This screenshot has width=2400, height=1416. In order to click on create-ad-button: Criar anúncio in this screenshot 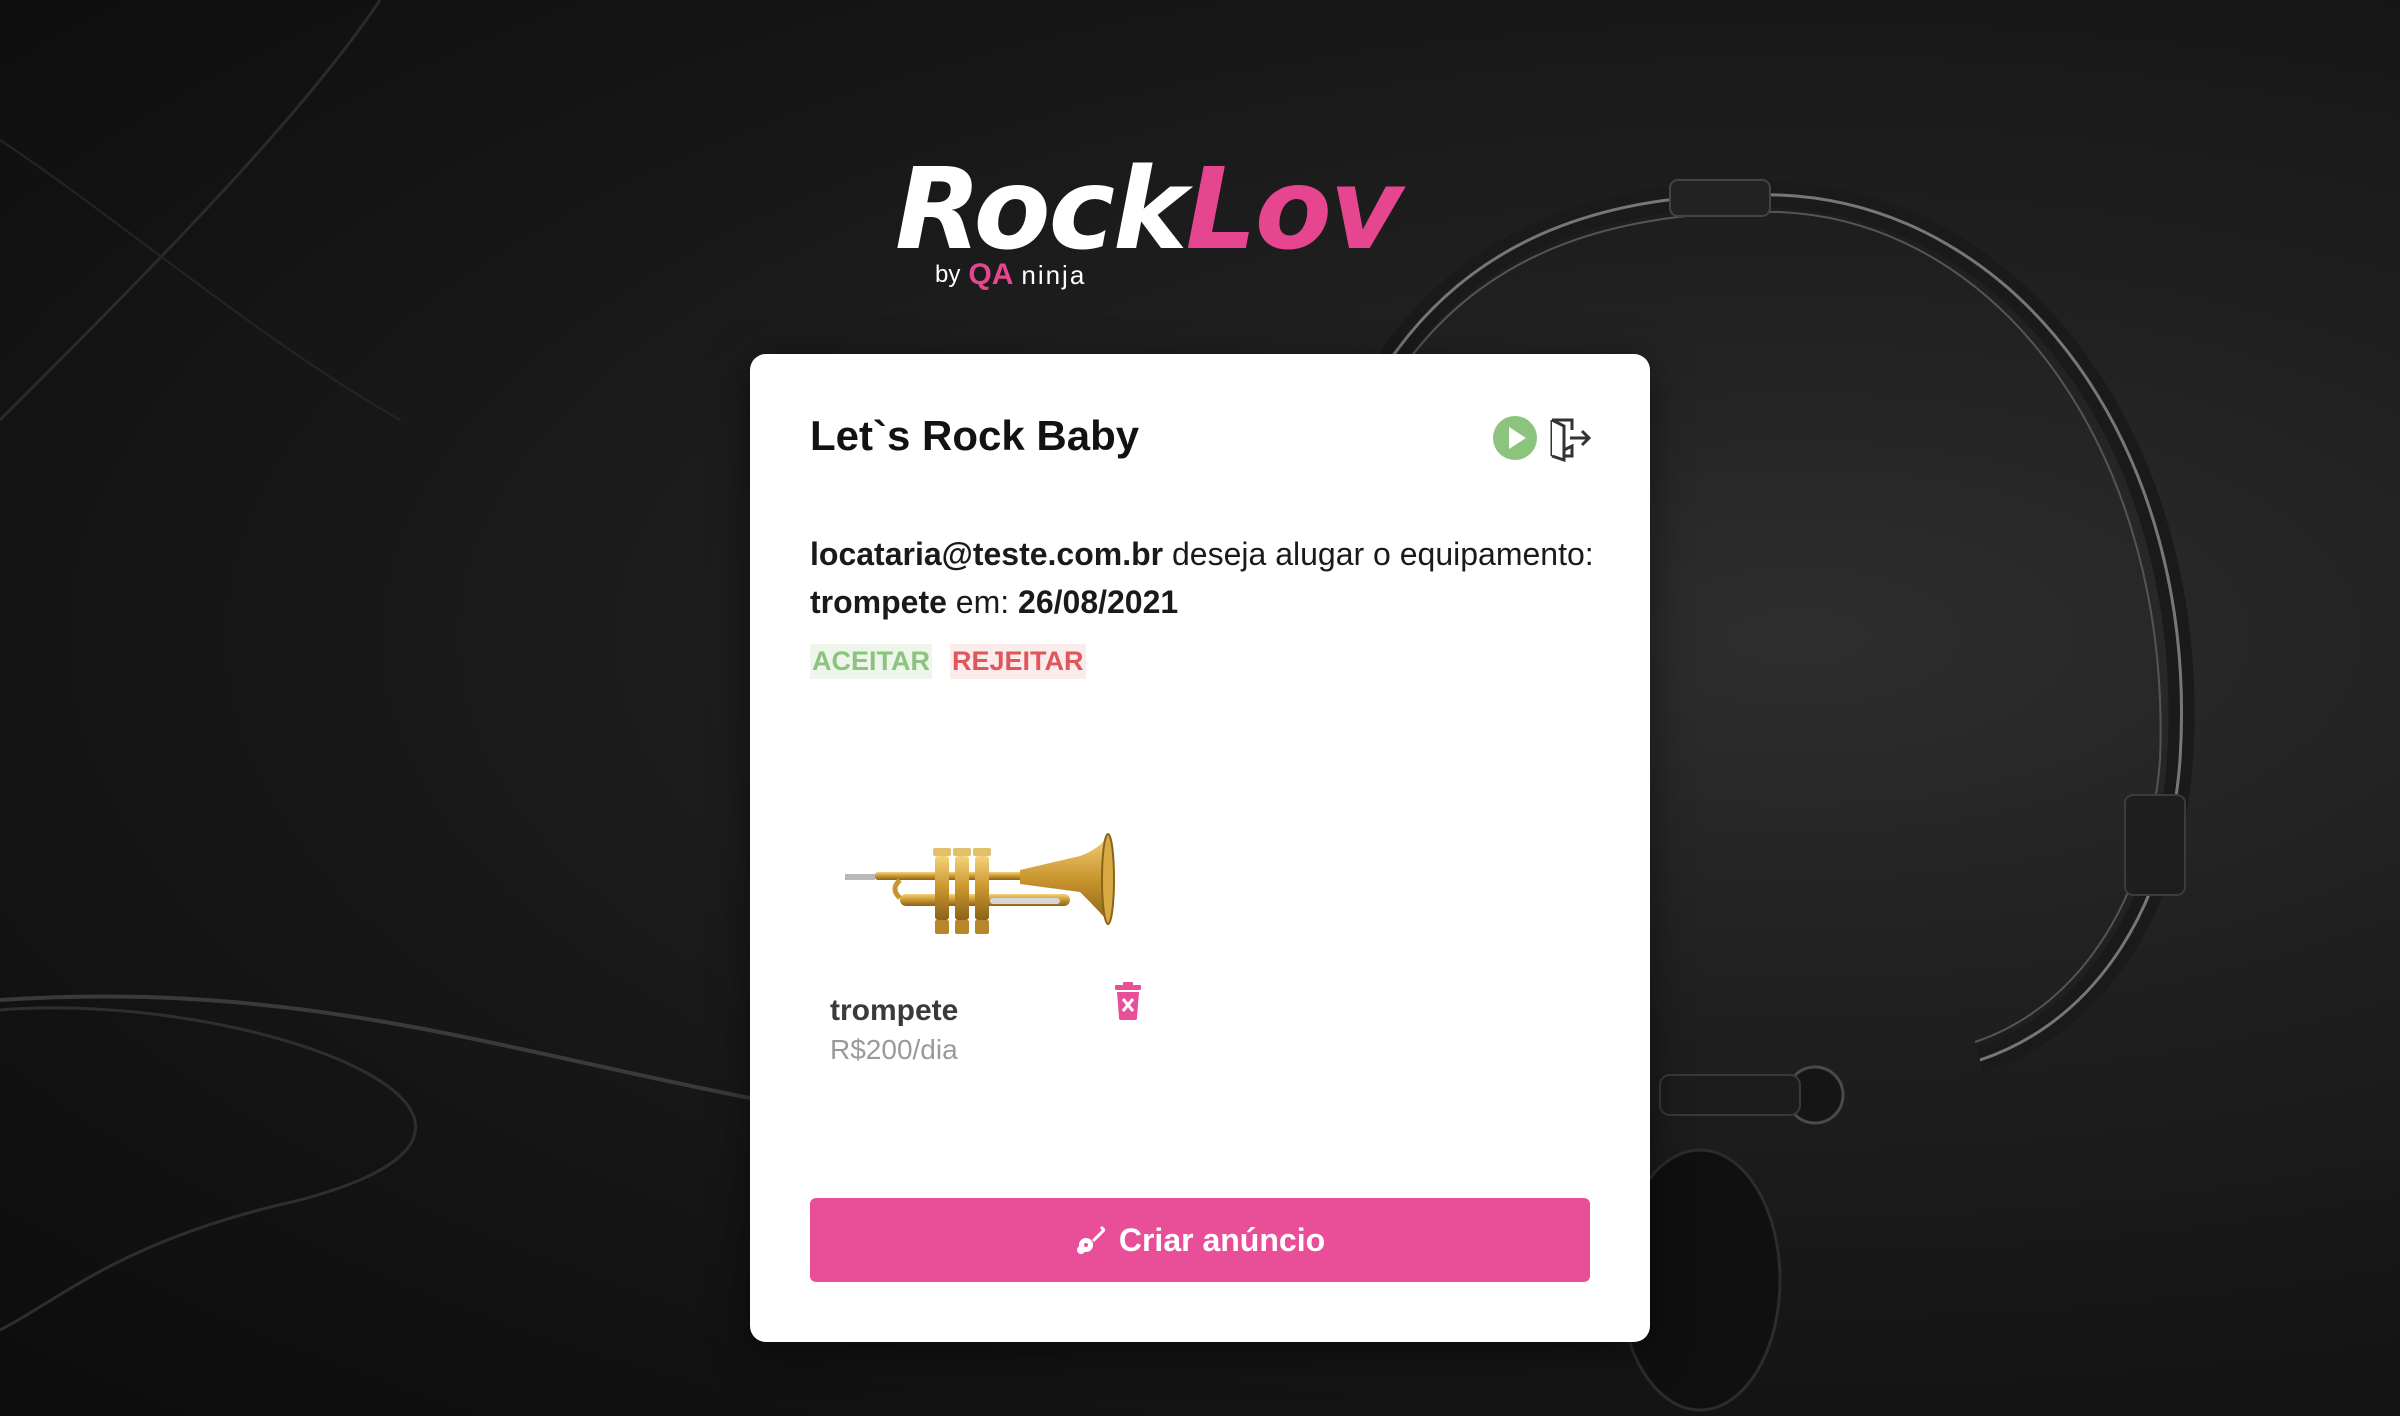, I will do `click(1200, 1240)`.